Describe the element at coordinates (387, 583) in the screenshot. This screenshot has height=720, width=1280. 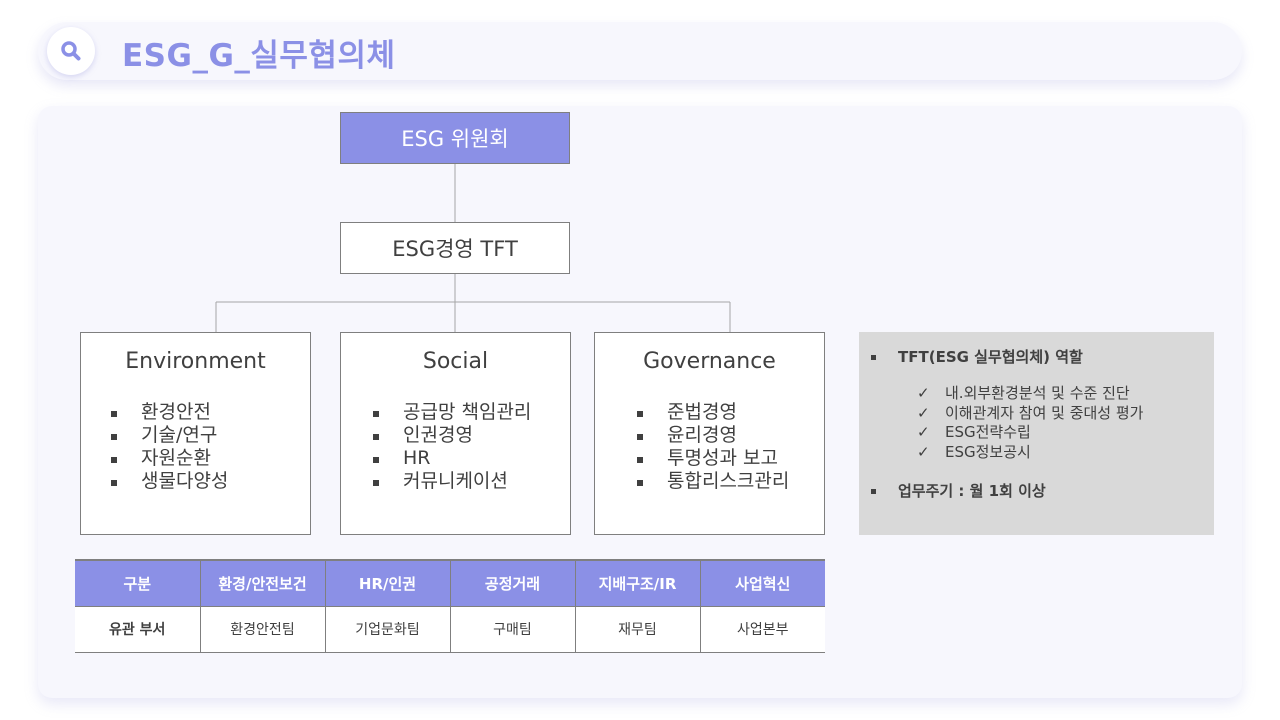
I see `column-header: HR/인권` at that location.